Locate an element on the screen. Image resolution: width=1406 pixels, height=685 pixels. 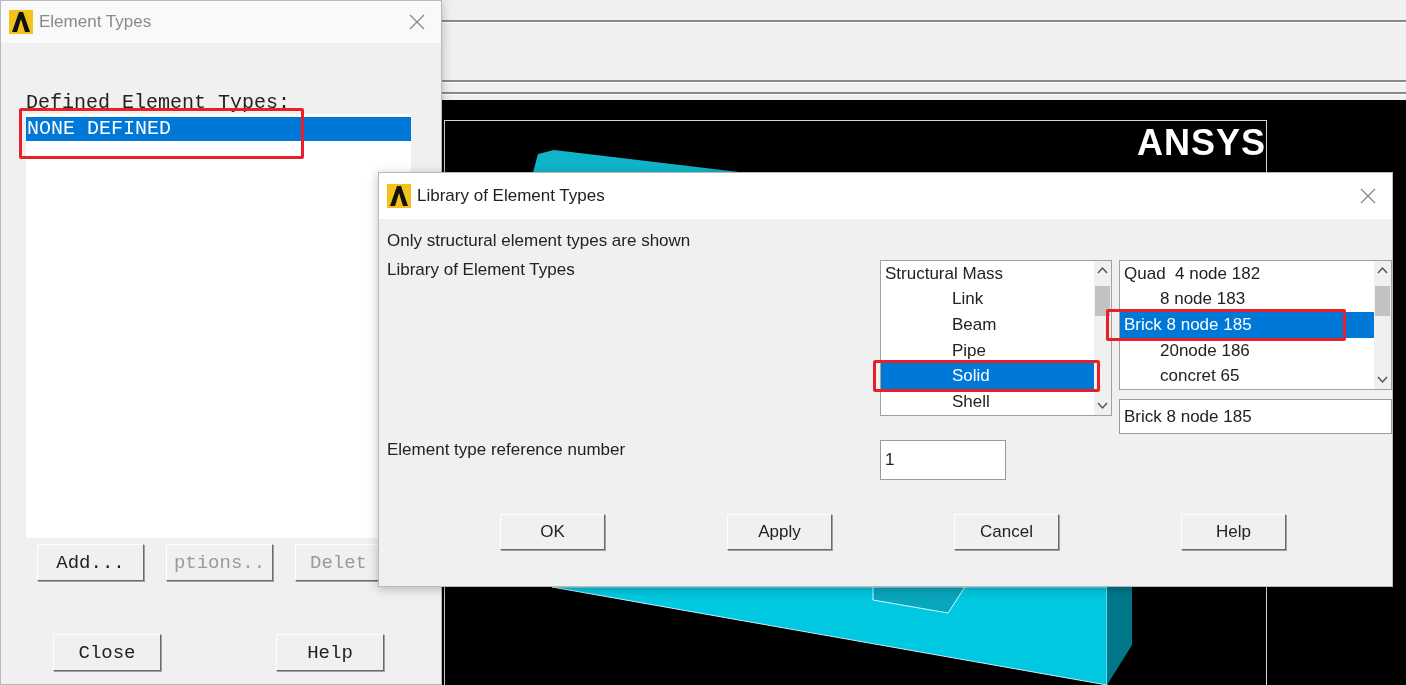
list-item: Beam is located at coordinates (974, 325).